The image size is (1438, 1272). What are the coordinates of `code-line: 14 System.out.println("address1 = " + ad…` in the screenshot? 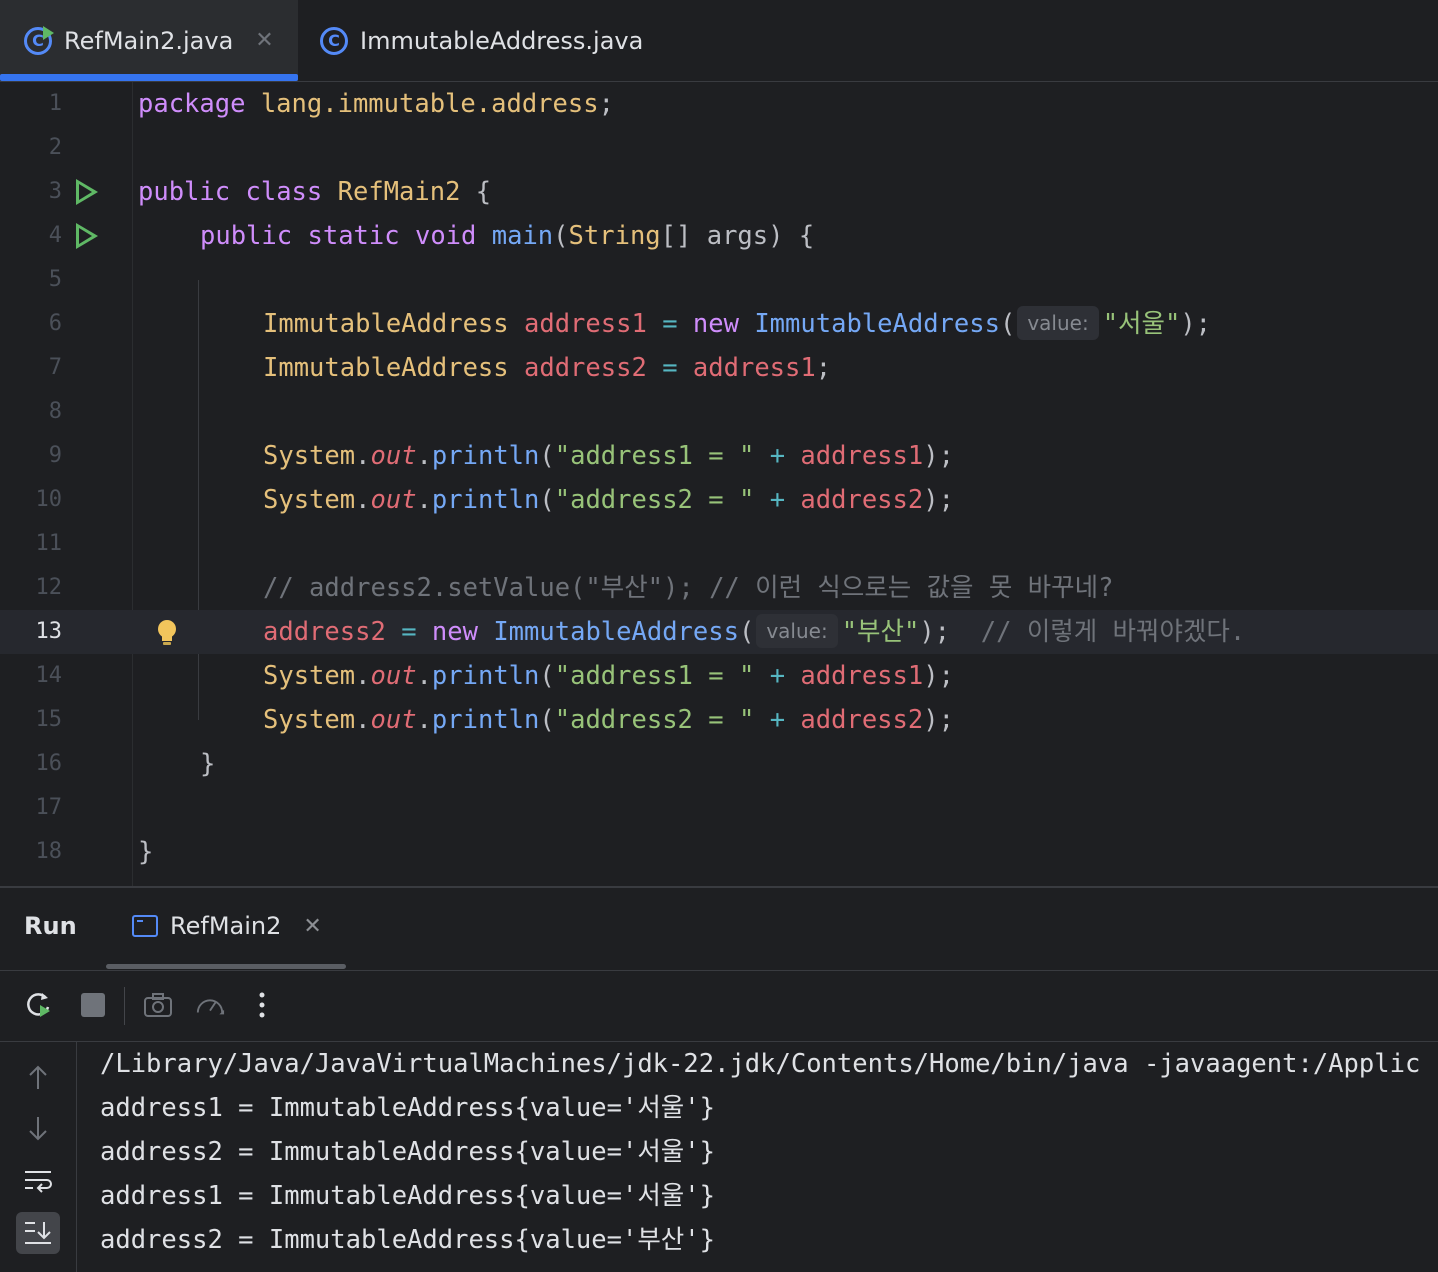 It's located at (719, 676).